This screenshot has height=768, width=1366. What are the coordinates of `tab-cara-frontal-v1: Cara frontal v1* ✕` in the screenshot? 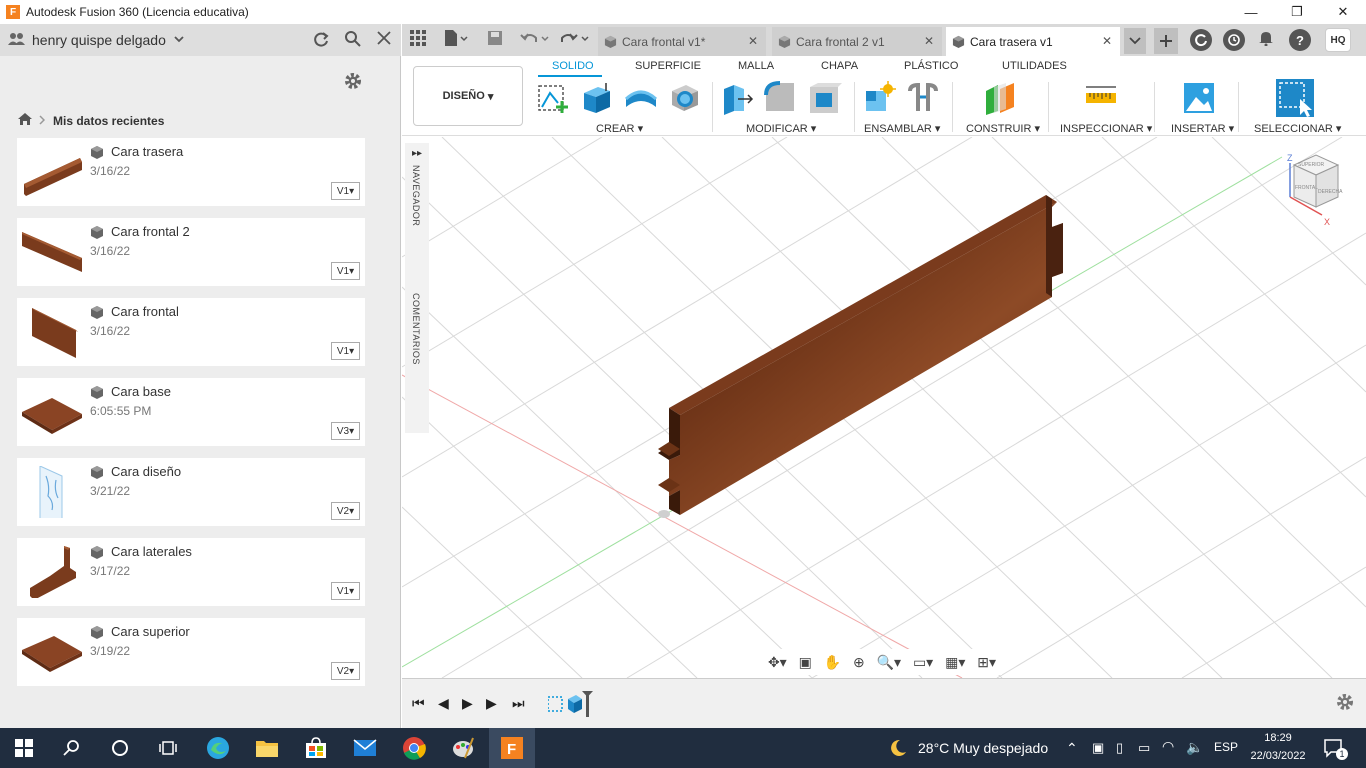 It's located at (682, 41).